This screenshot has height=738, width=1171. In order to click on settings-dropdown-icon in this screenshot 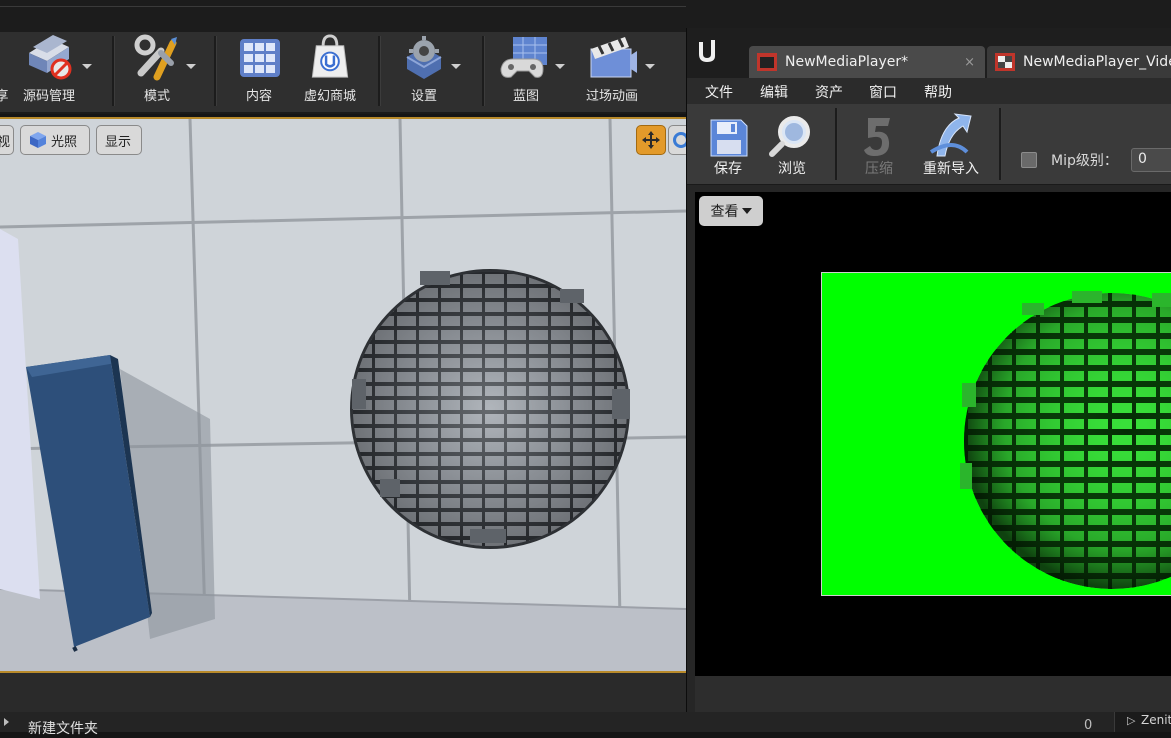, I will do `click(456, 66)`.